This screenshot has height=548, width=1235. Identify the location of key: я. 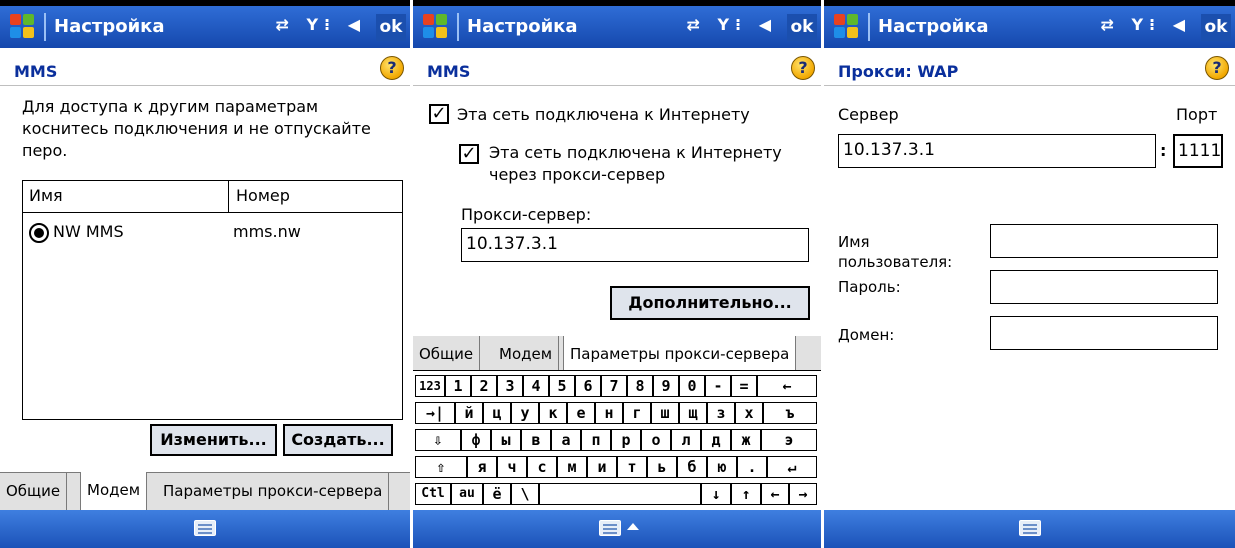
(482, 467).